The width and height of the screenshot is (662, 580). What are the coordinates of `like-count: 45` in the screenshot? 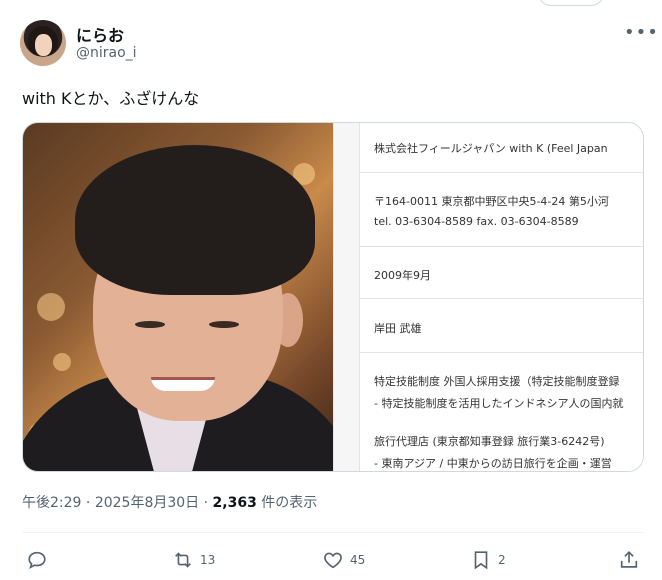 It's located at (358, 560).